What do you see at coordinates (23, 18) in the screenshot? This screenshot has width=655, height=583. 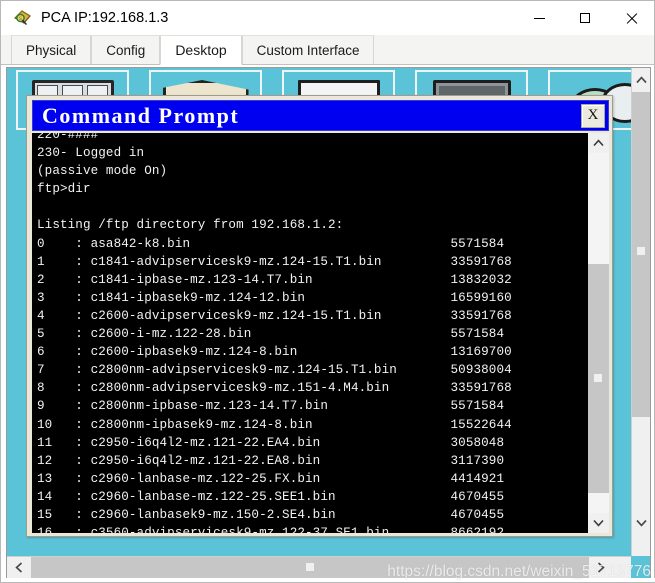 I see `packet-tracer-pc-icon: S` at bounding box center [23, 18].